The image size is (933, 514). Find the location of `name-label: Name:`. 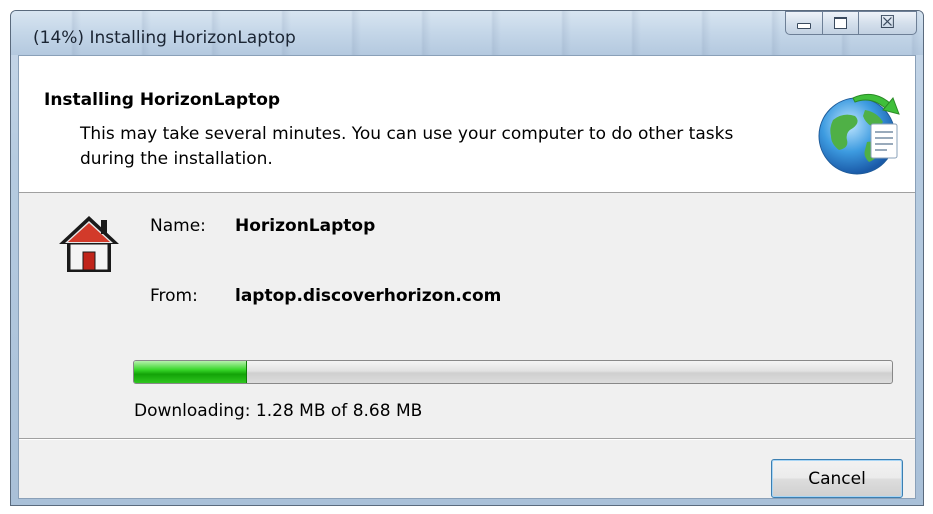

name-label: Name: is located at coordinates (178, 226).